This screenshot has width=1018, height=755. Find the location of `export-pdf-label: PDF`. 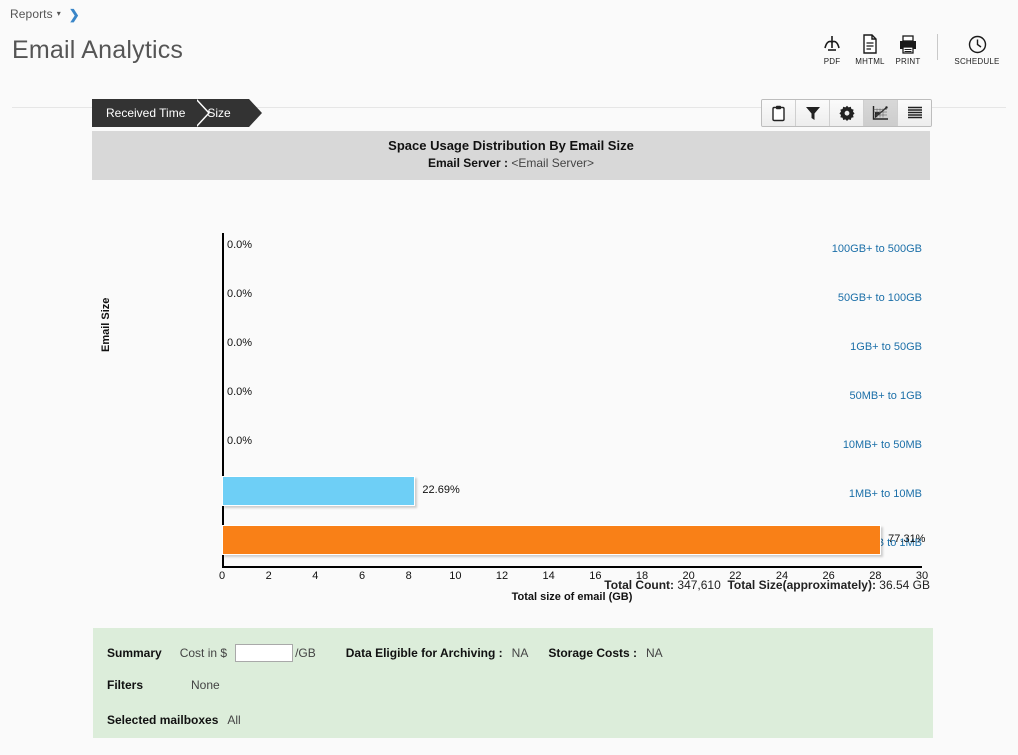

export-pdf-label: PDF is located at coordinates (832, 61).